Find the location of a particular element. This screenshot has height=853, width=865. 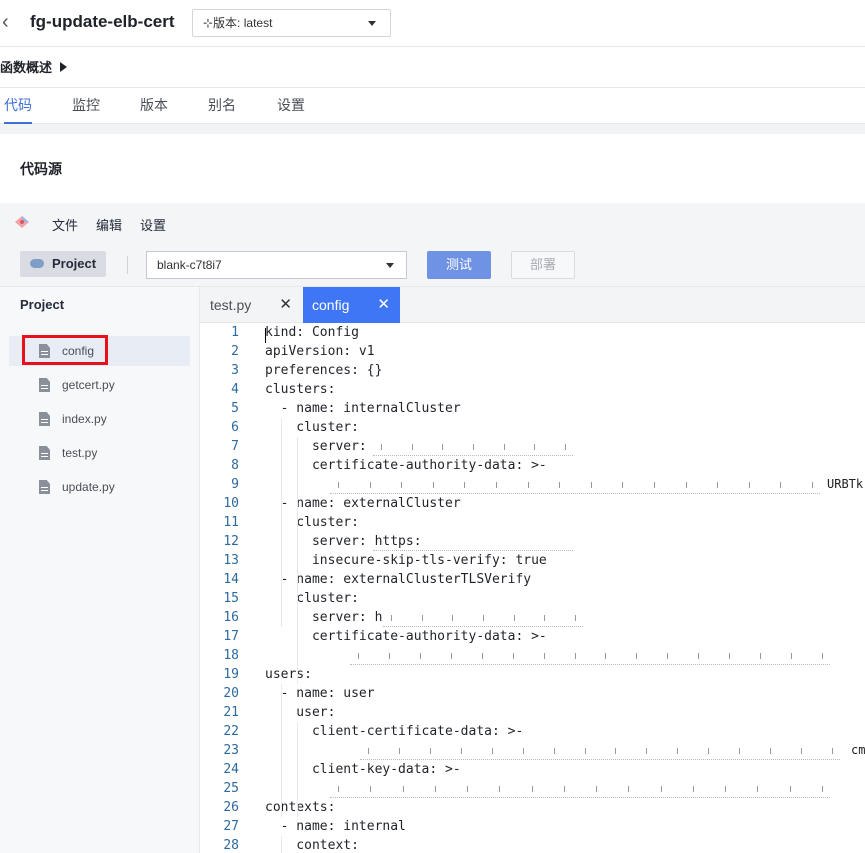

line-text: clusters: is located at coordinates (300, 389).